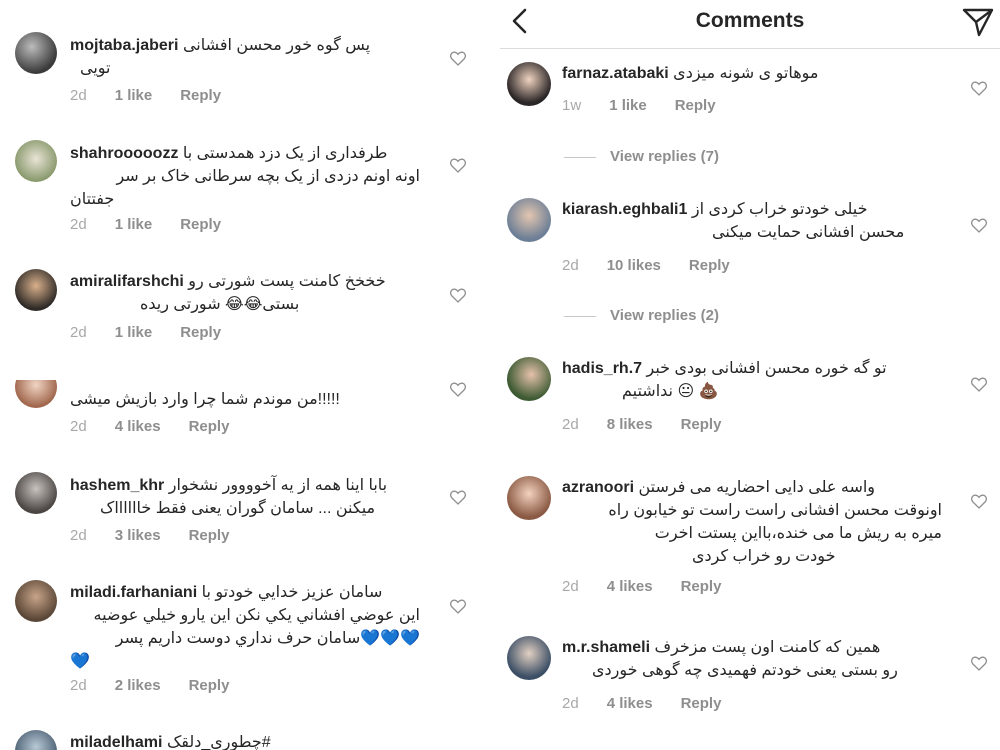 This screenshot has width=1000, height=750. What do you see at coordinates (757, 487) in the screenshot?
I see `comment-body: واسه علی دایی احضاریه می فرستن` at bounding box center [757, 487].